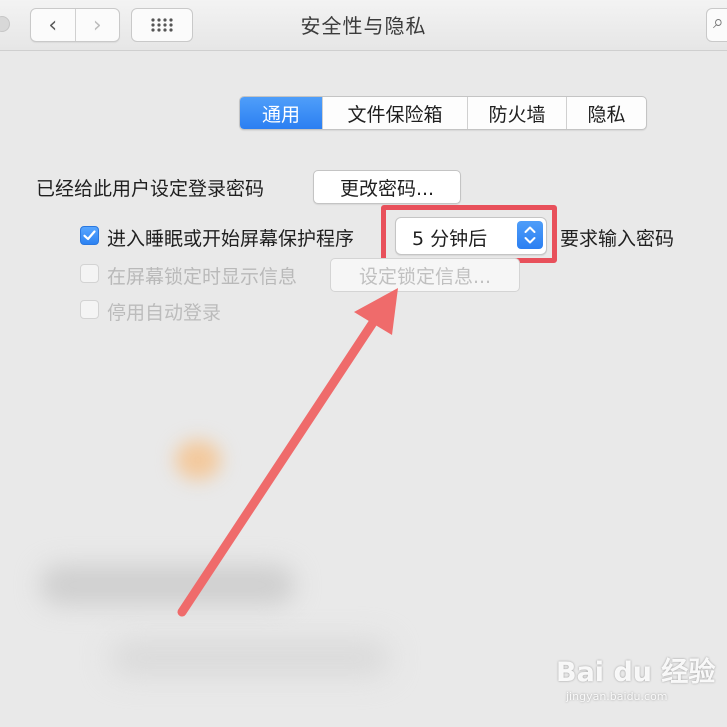  I want to click on watermark-url: jingyan.baidu.com, so click(617, 696).